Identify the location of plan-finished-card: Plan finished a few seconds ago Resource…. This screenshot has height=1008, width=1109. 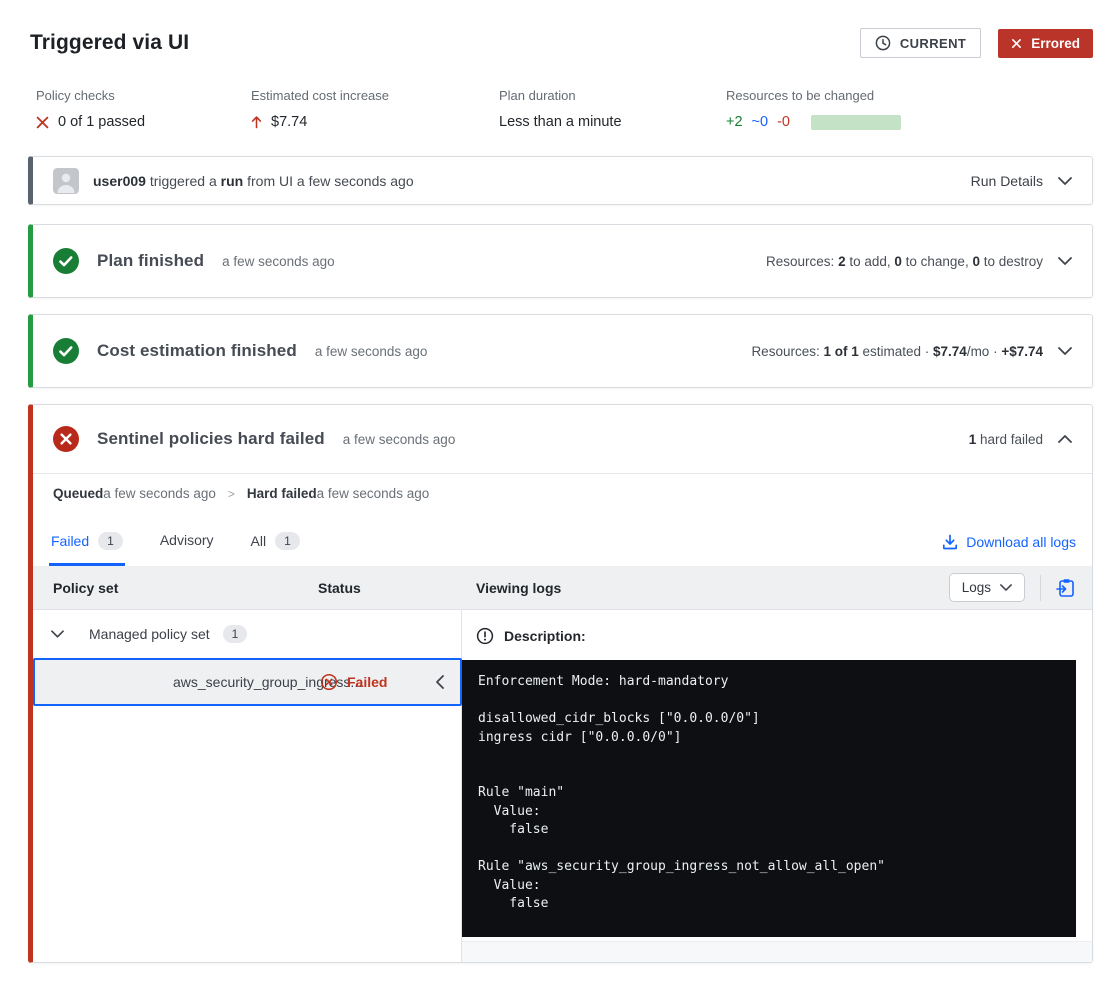
(560, 261).